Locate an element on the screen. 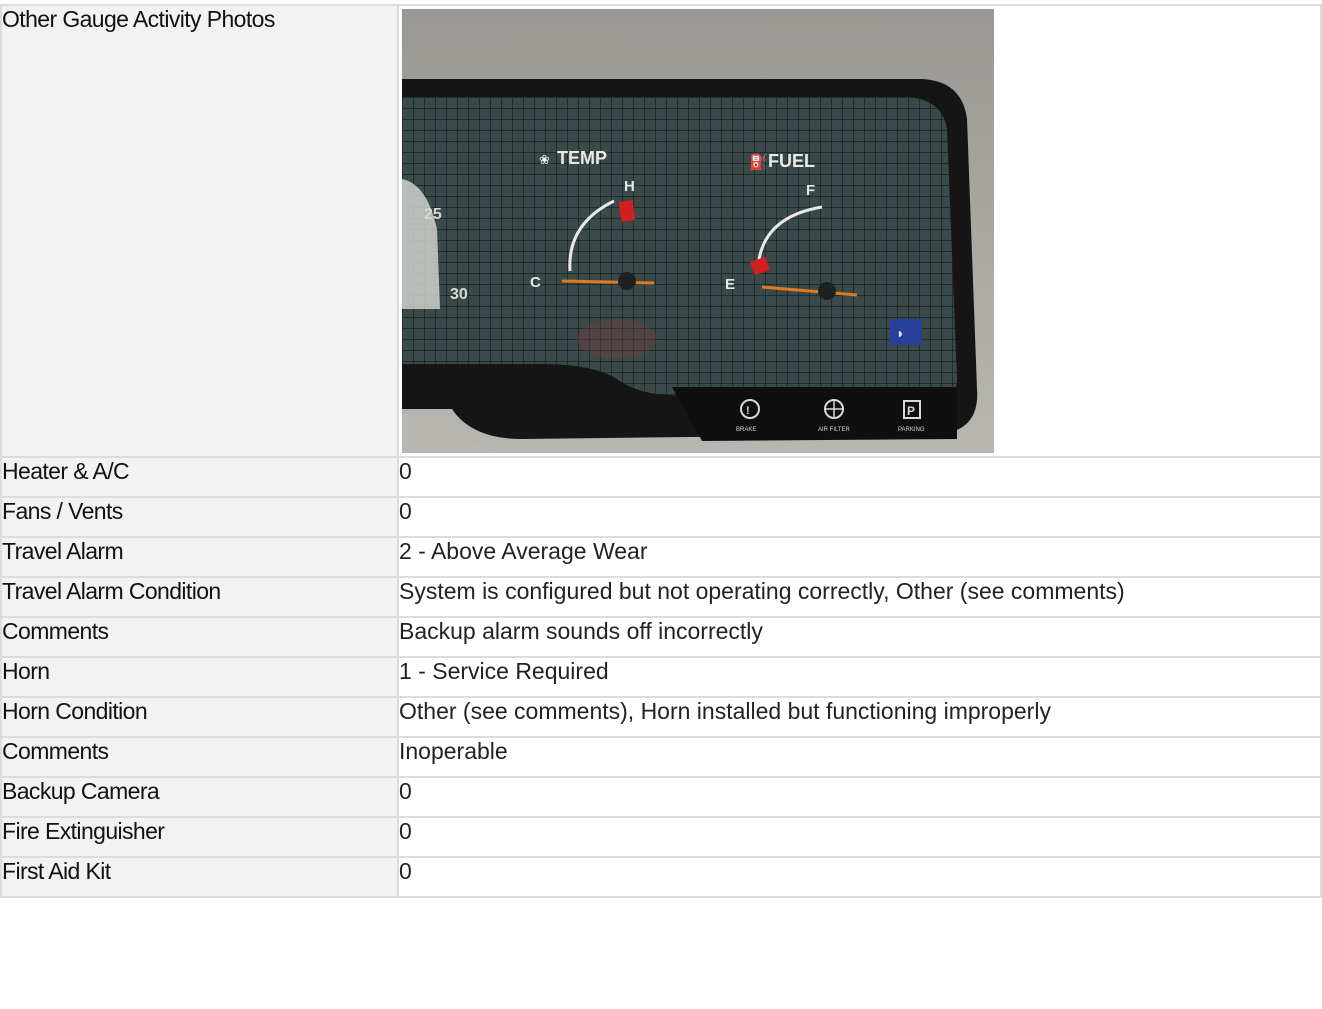  row-label: Heater & A/C is located at coordinates (199, 477).